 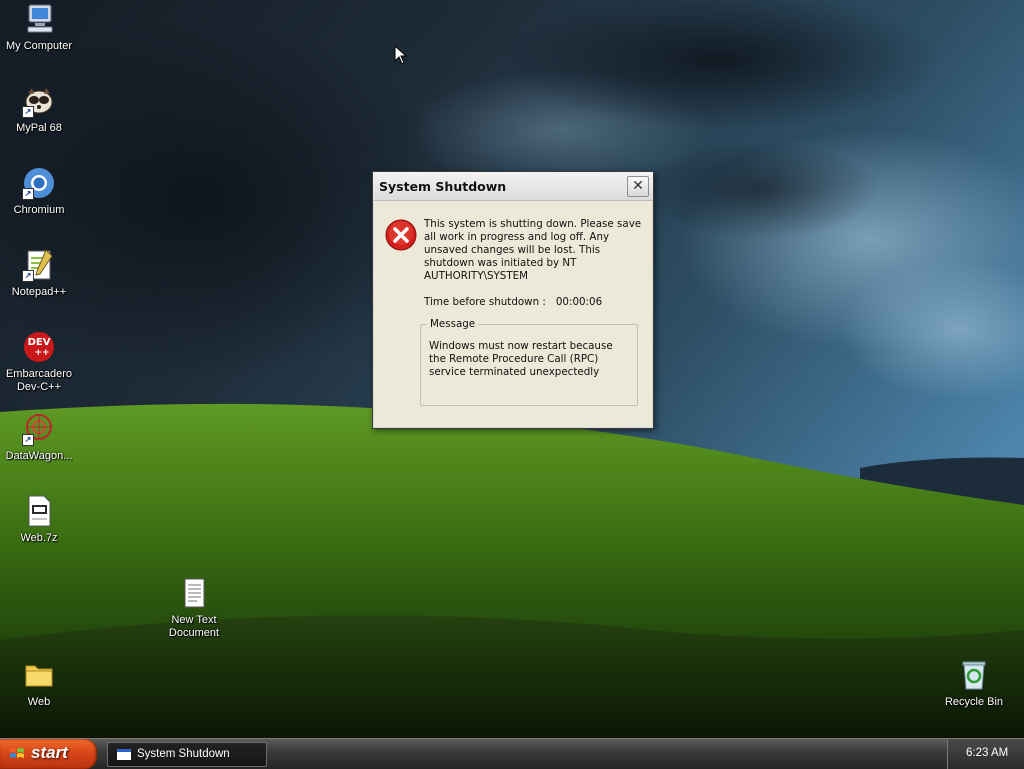 I want to click on recycle-bin-icon, so click(x=974, y=675).